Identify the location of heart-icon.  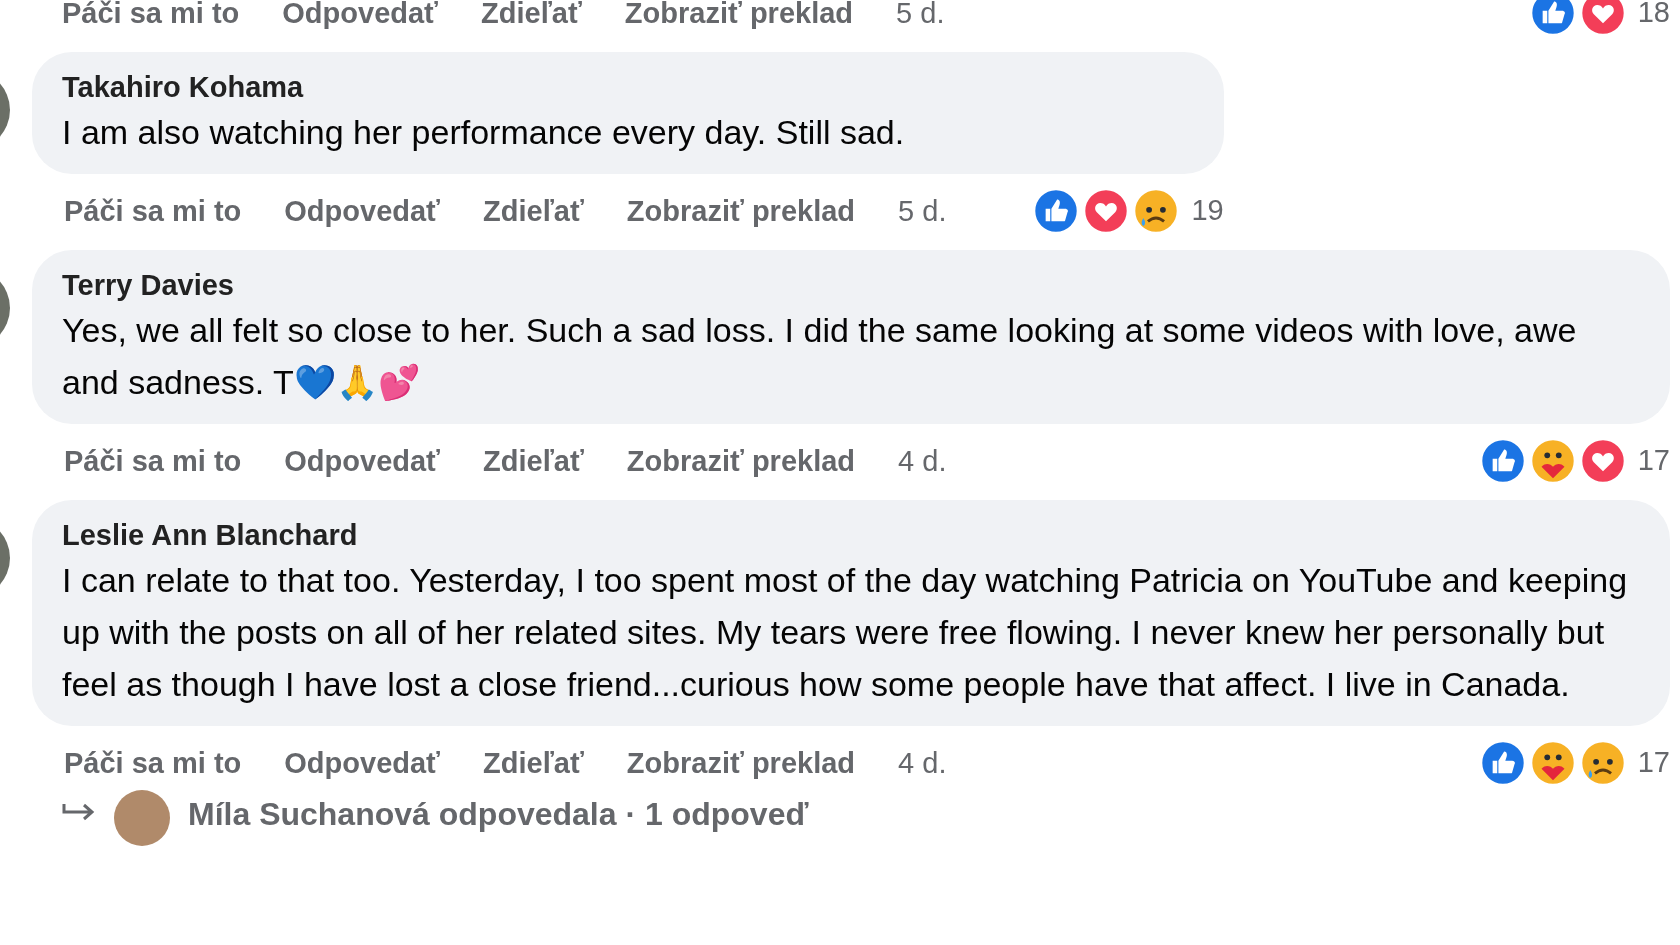
(1602, 18).